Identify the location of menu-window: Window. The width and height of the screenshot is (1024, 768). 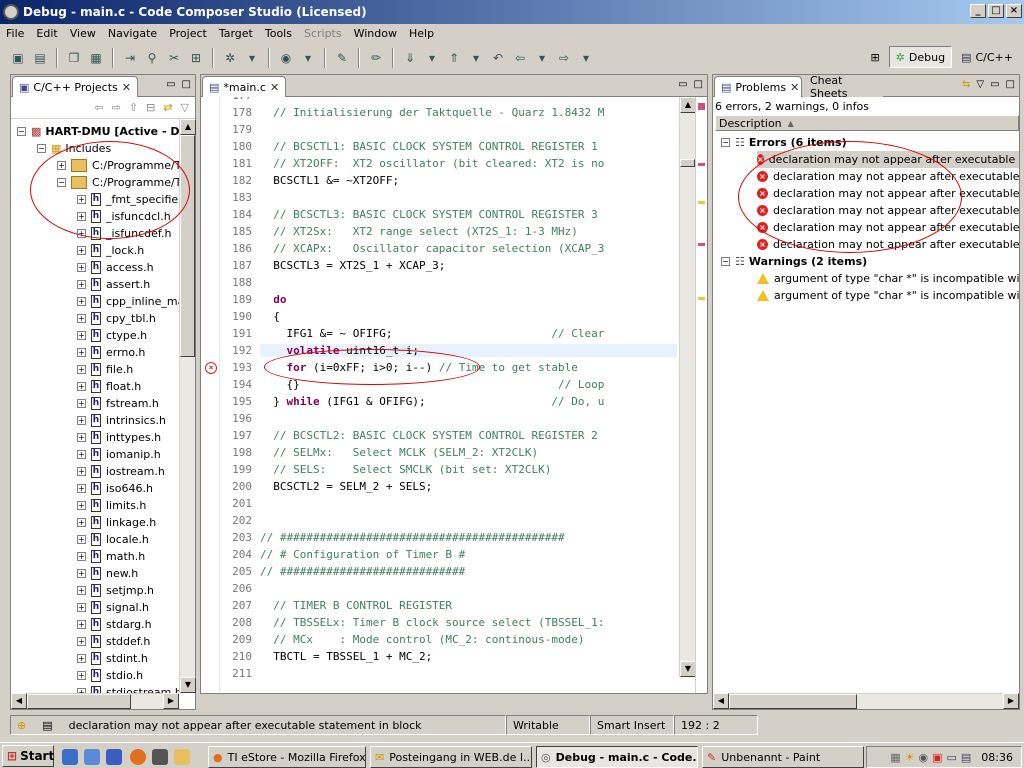
(375, 33).